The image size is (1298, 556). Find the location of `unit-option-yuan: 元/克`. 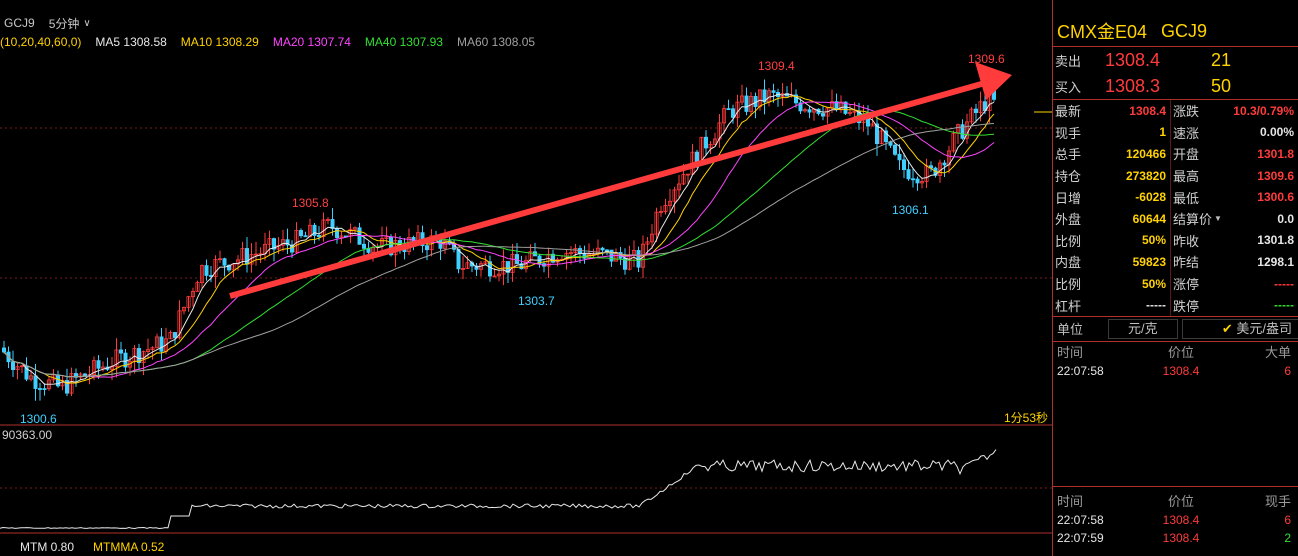

unit-option-yuan: 元/克 is located at coordinates (1142, 328).